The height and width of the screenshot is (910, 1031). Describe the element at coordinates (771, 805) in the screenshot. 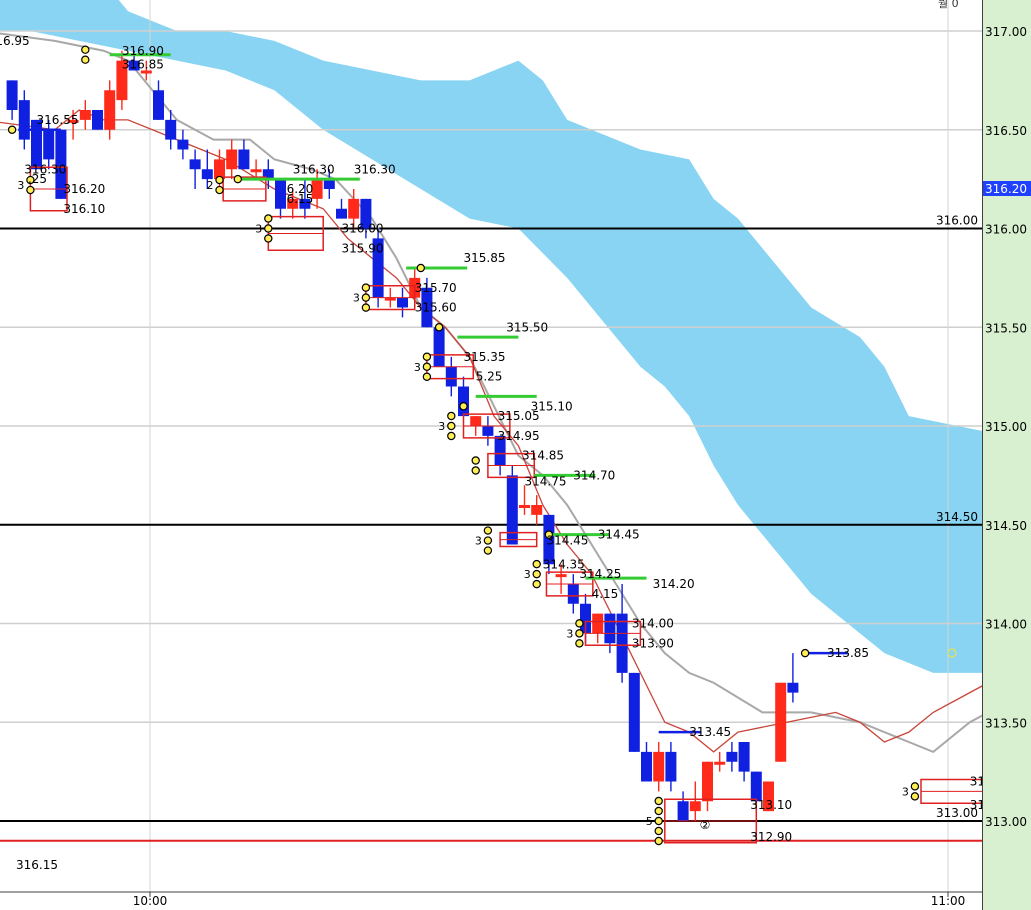

I see `price-annotation: 313.10` at that location.